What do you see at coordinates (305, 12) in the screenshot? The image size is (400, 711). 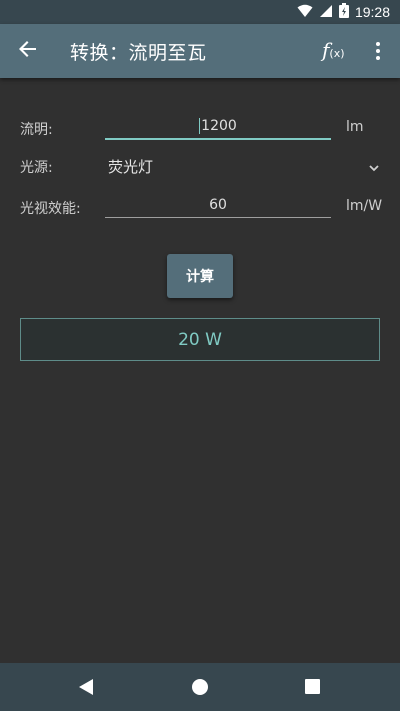 I see `wifi-icon` at bounding box center [305, 12].